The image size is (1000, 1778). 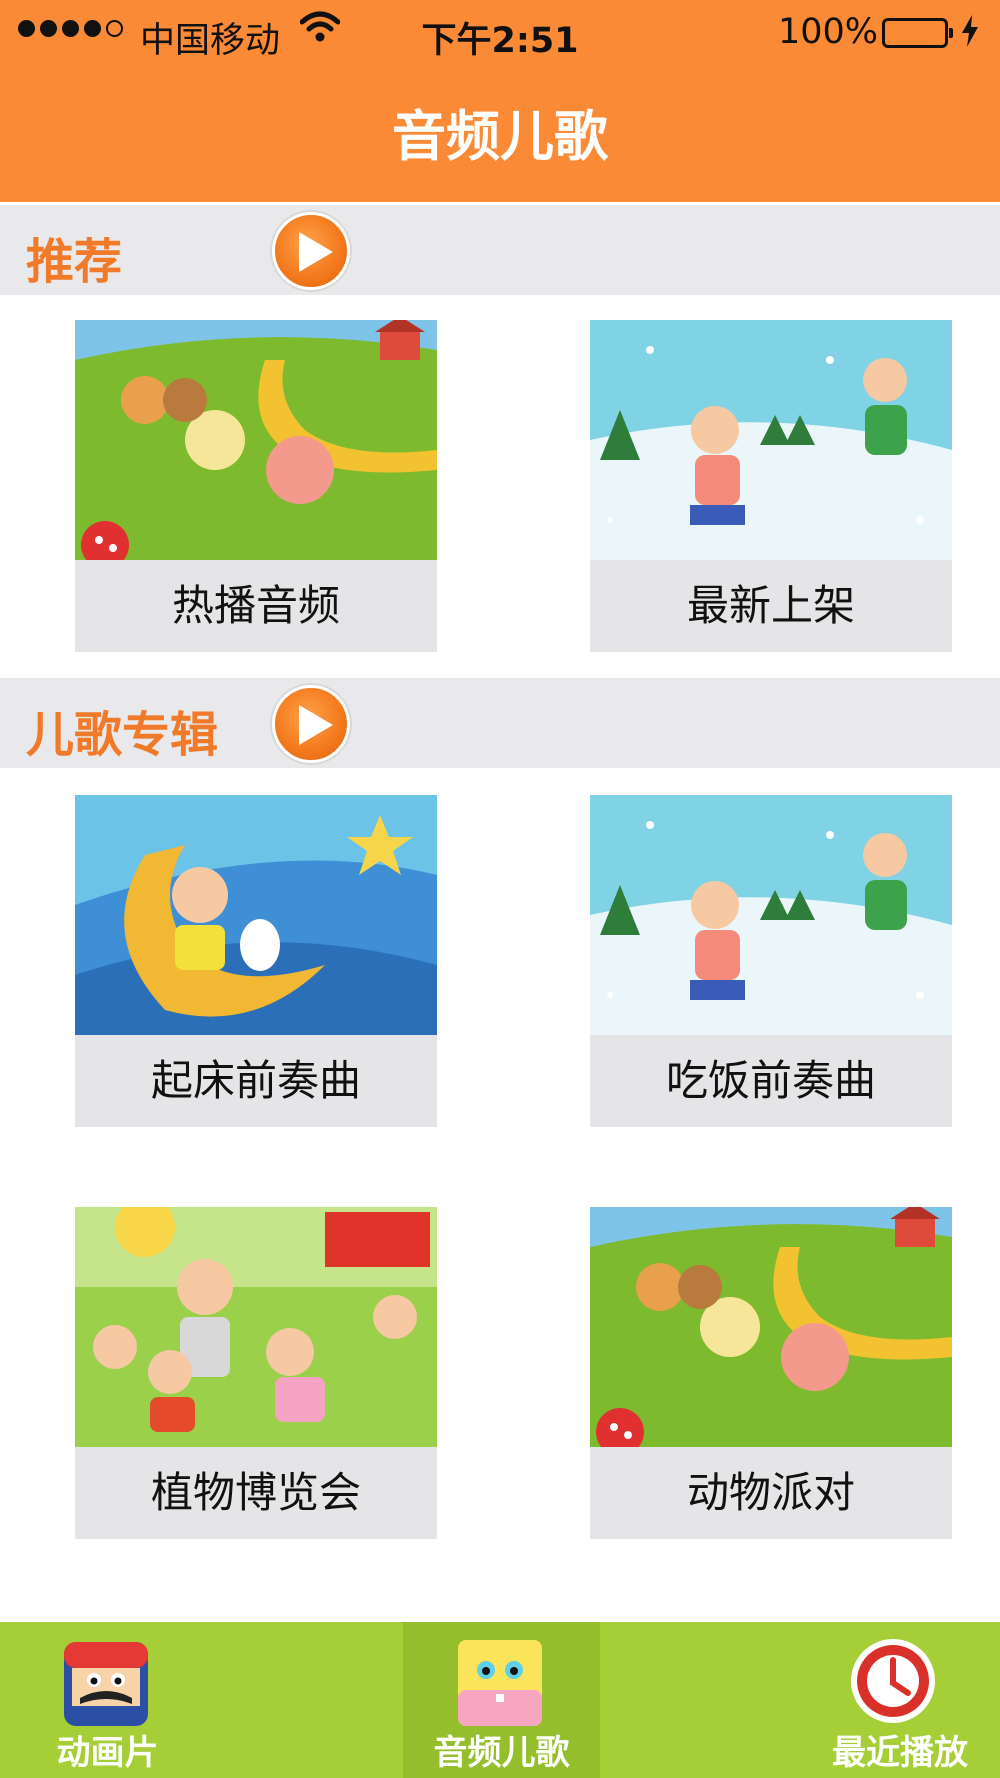 What do you see at coordinates (107, 1753) in the screenshot?
I see `tab-label: 动画片` at bounding box center [107, 1753].